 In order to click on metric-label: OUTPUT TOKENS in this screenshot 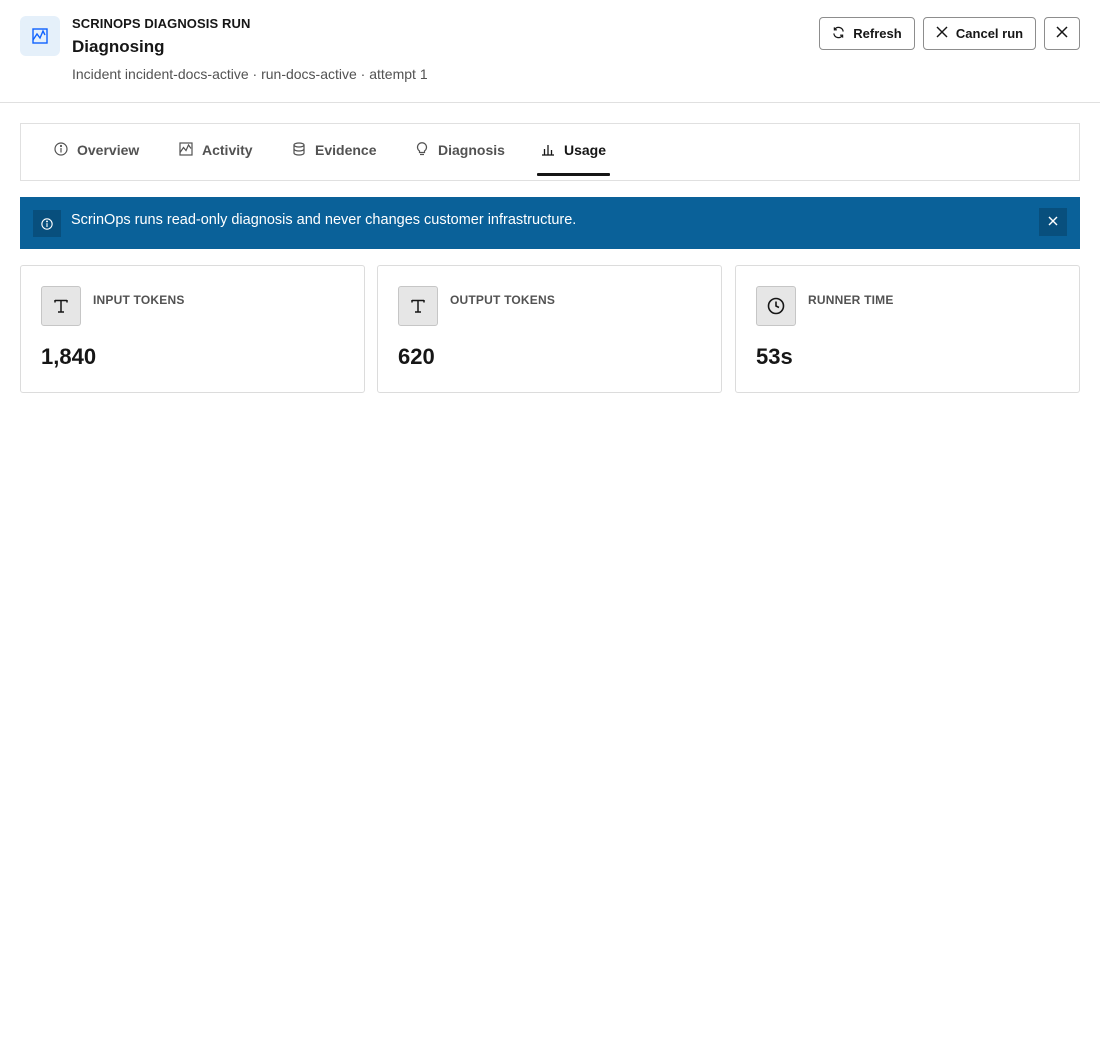, I will do `click(503, 300)`.